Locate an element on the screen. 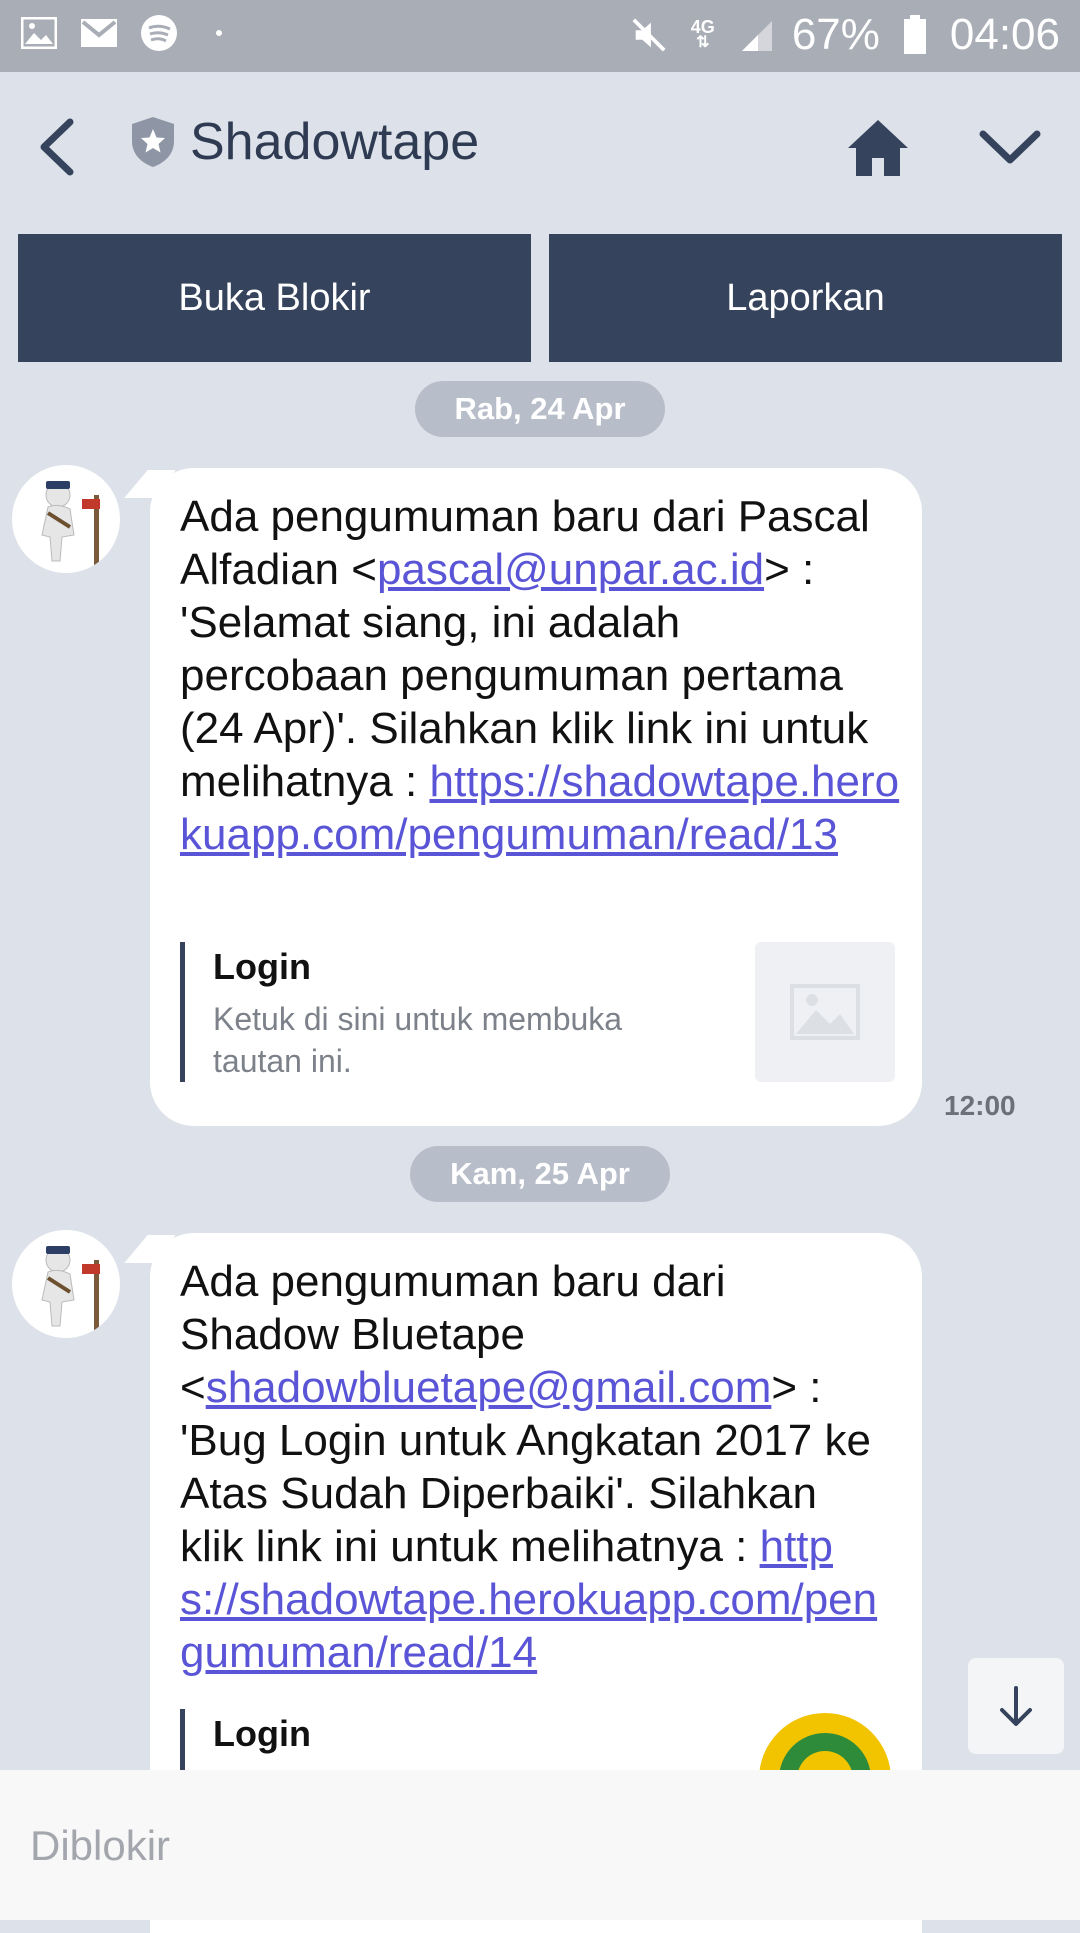  arrow-down-icon is located at coordinates (1016, 1706).